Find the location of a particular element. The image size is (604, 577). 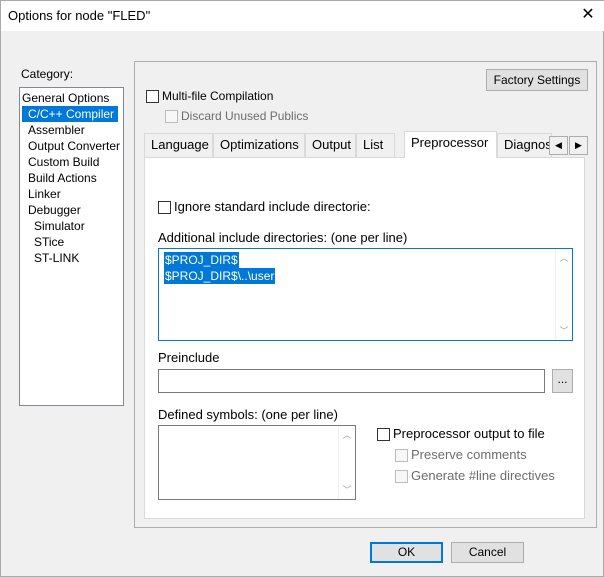

tab-scroll-left-icon: ◀ is located at coordinates (558, 145).